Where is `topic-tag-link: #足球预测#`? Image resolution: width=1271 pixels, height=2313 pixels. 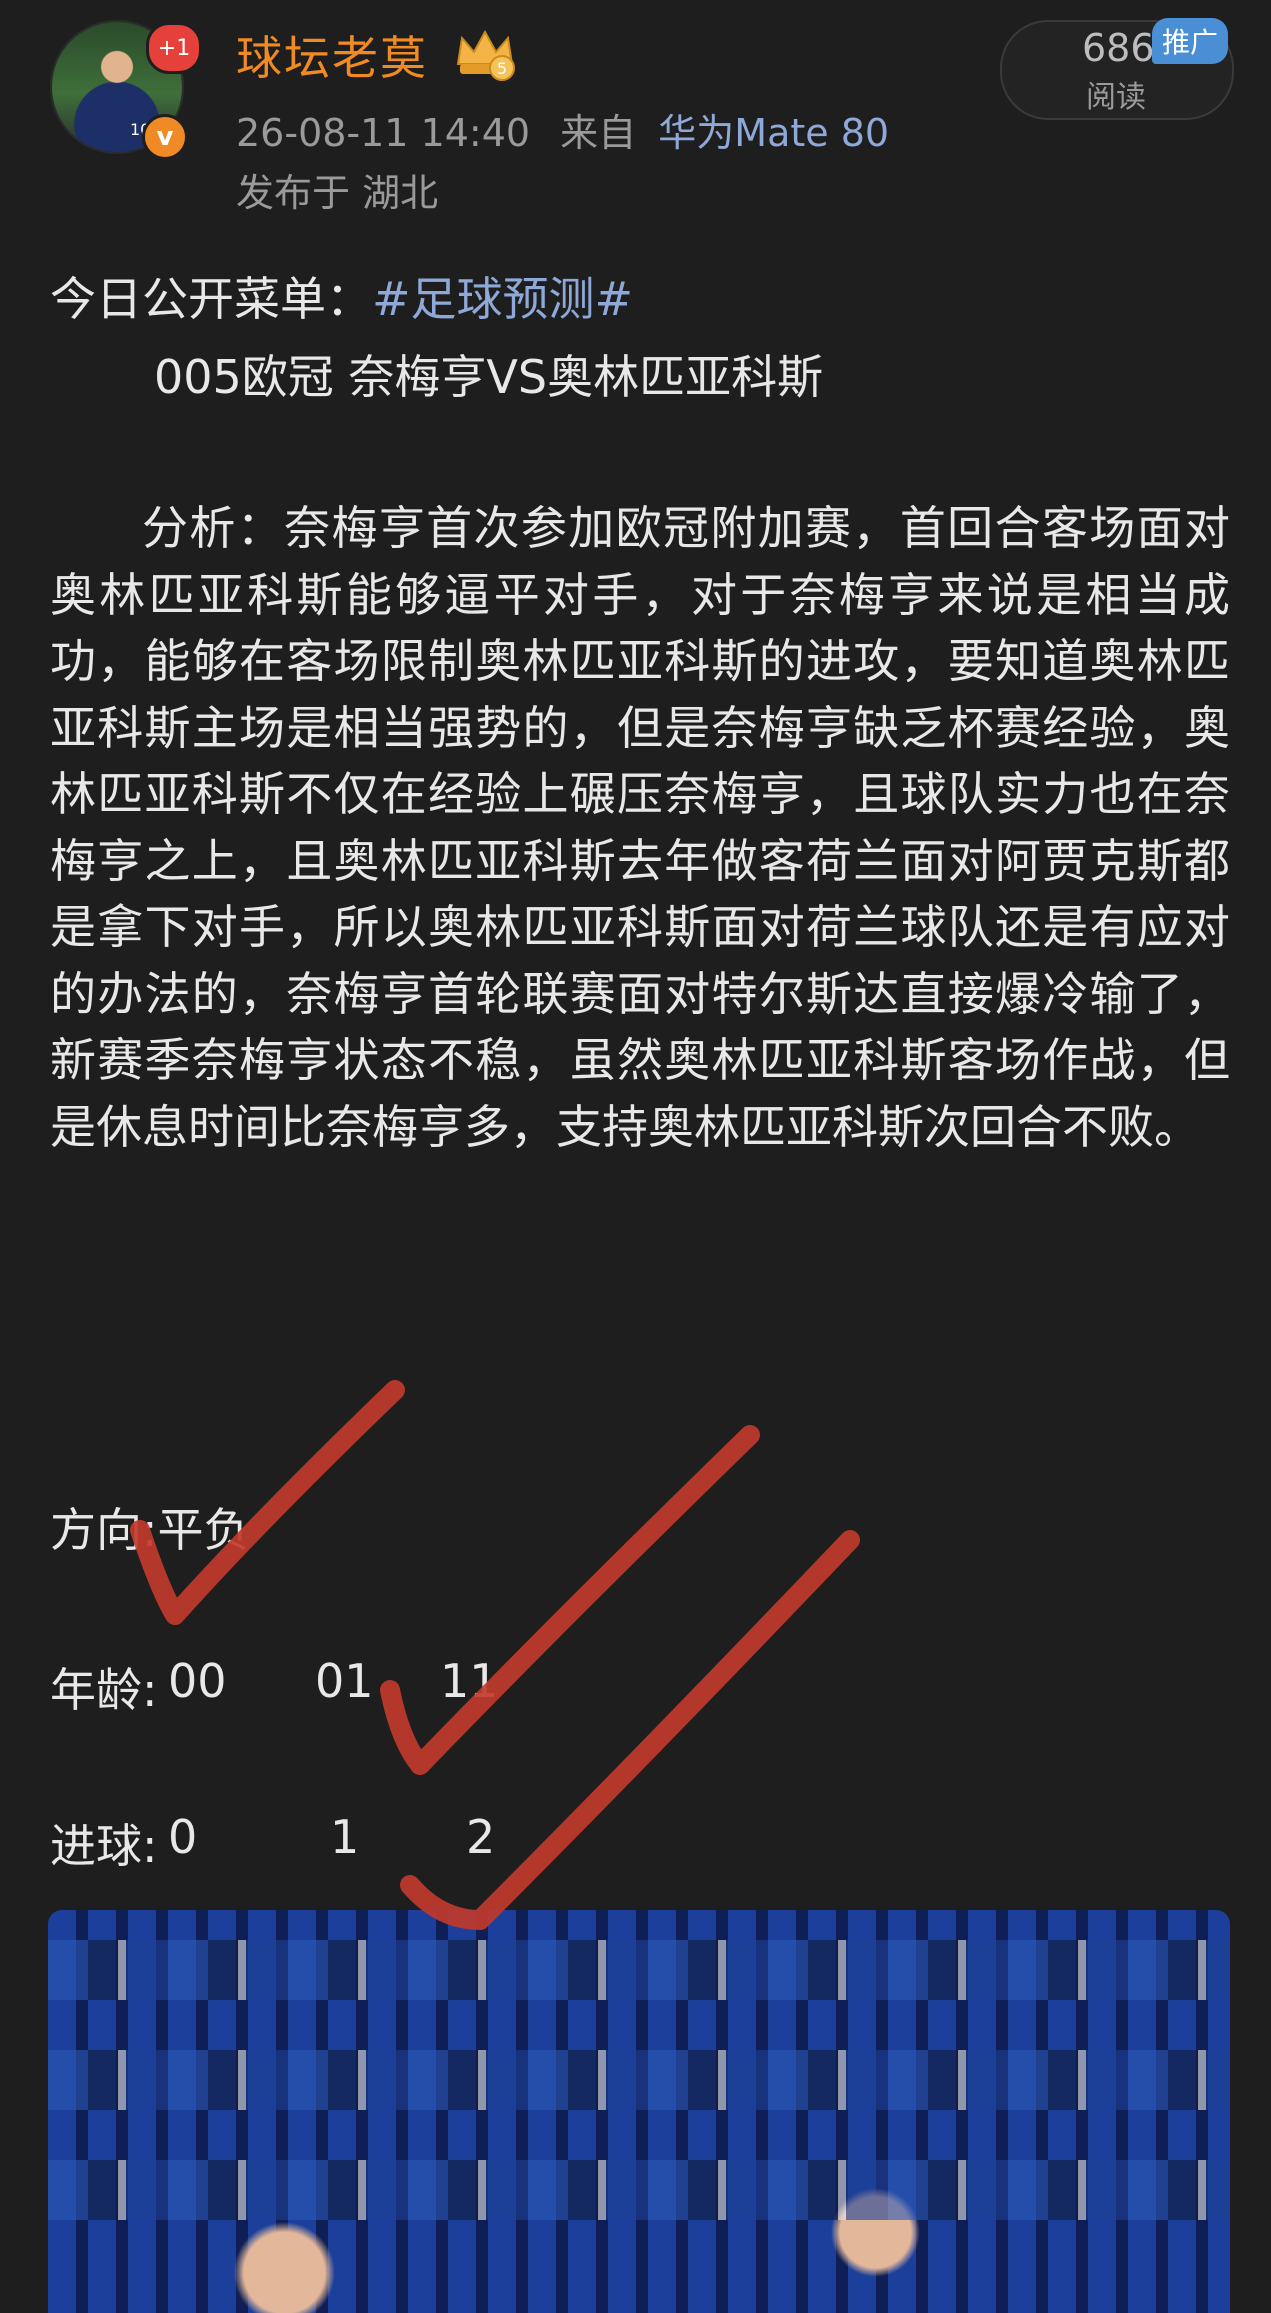
topic-tag-link: #足球预测# is located at coordinates (502, 299).